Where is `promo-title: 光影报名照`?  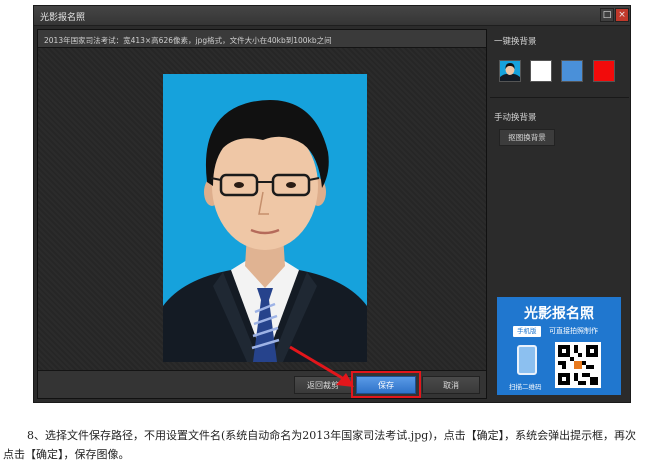 promo-title: 光影报名照 is located at coordinates (559, 314).